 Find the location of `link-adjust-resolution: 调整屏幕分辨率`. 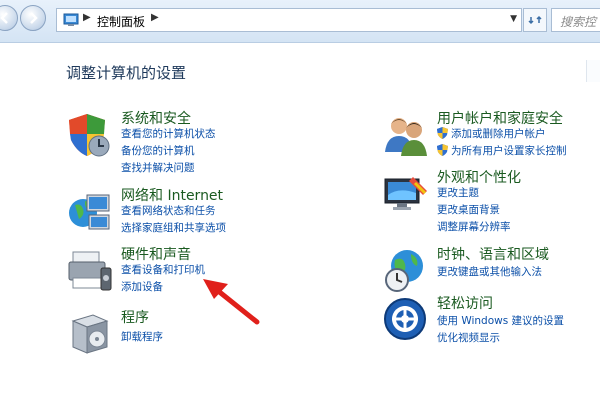

link-adjust-resolution: 调整屏幕分辨率 is located at coordinates (474, 226).